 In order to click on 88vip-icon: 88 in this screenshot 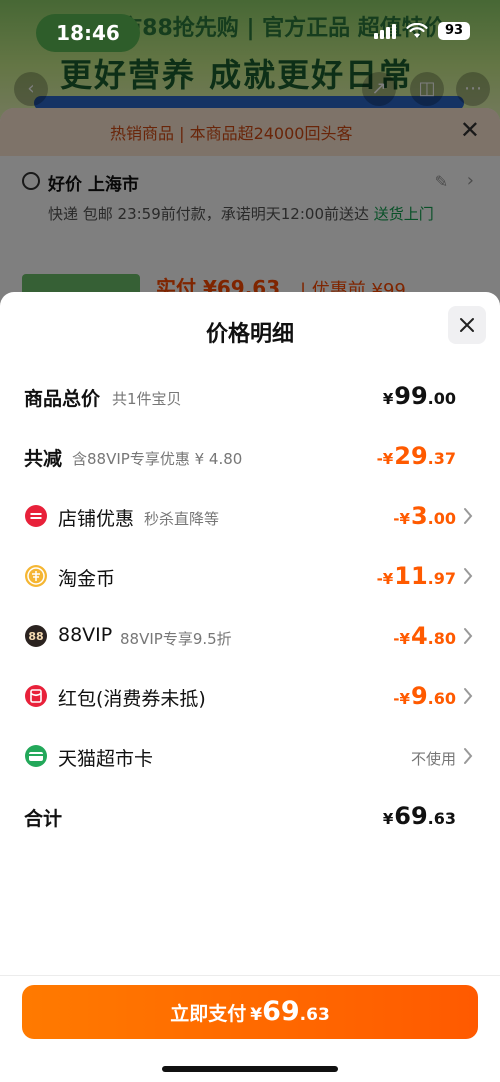, I will do `click(36, 636)`.